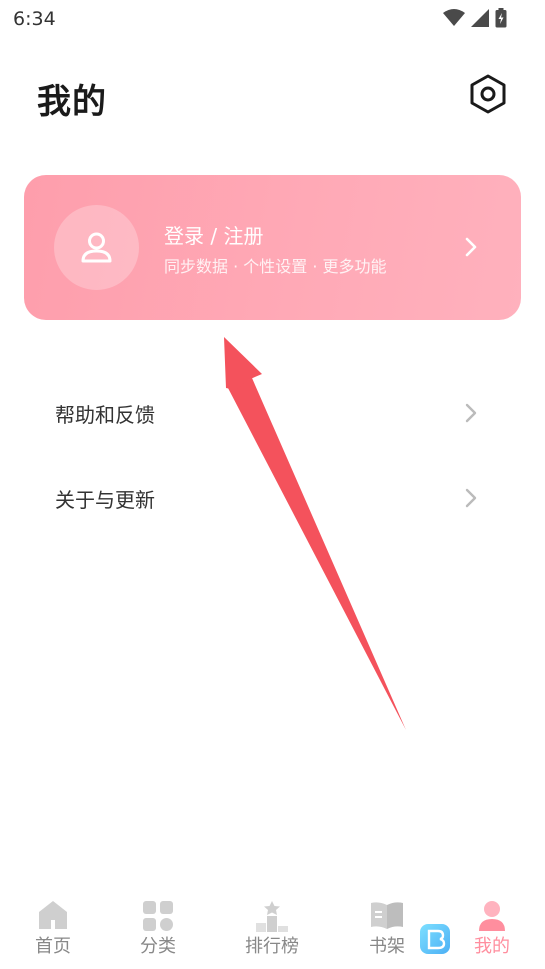 This screenshot has width=545, height=969. Describe the element at coordinates (158, 918) in the screenshot. I see `grid-icon` at that location.